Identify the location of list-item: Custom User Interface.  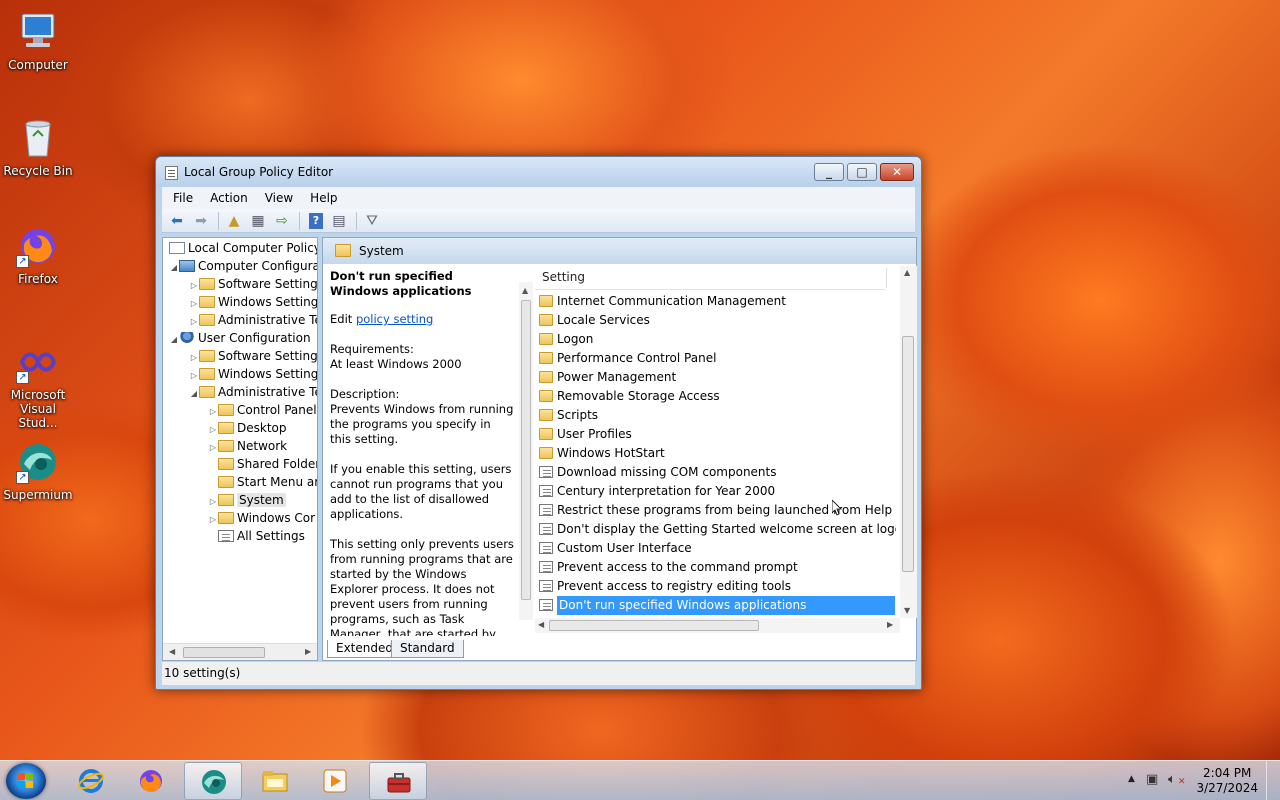
(716, 548).